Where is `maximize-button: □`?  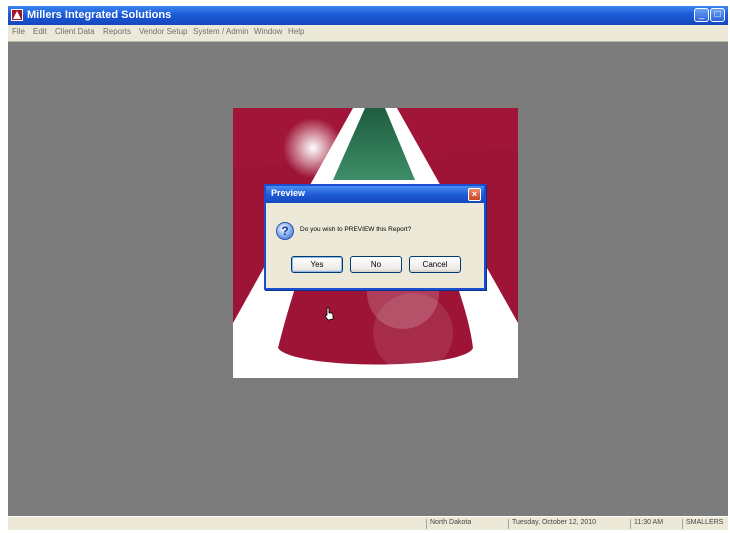 maximize-button: □ is located at coordinates (717, 15).